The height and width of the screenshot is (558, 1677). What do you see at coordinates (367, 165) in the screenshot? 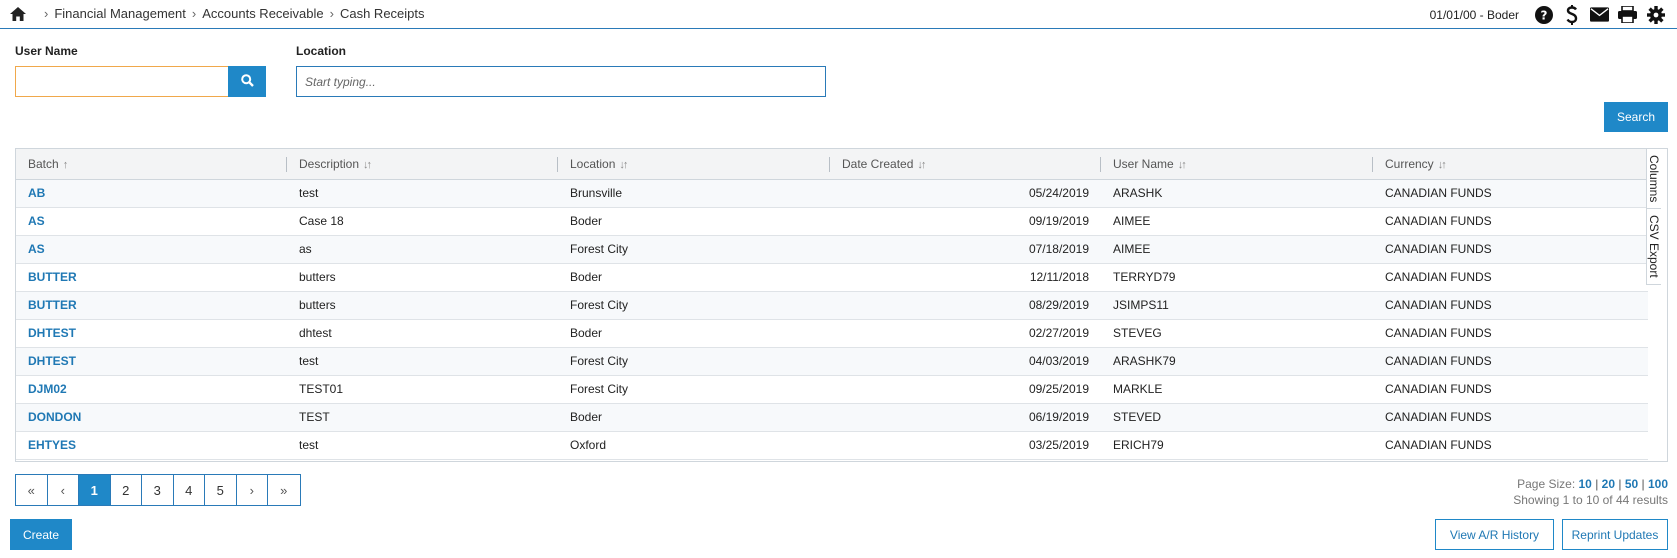
I see `sort-icon: ↓↑` at bounding box center [367, 165].